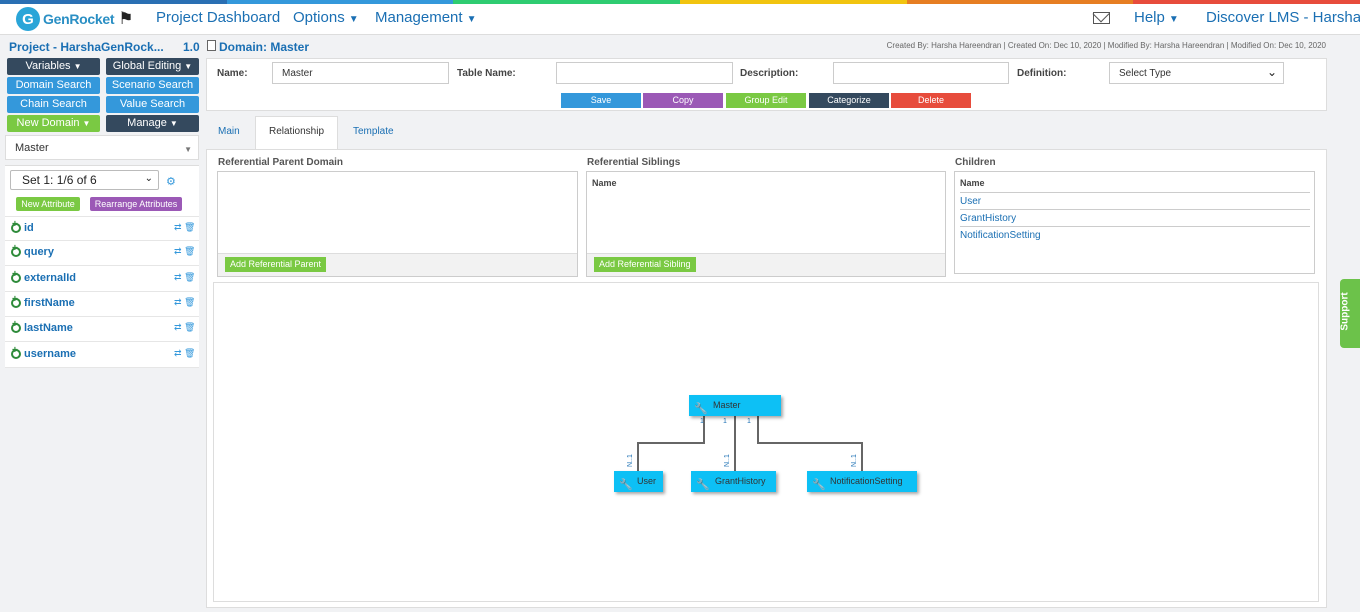  Describe the element at coordinates (49, 303) in the screenshot. I see `attribute-name: firstName` at that location.